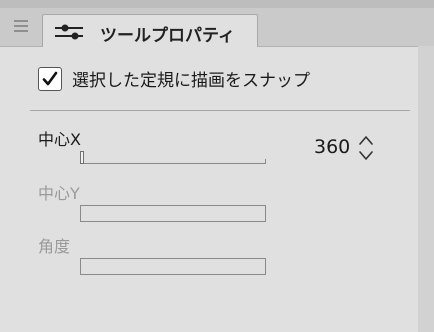 This screenshot has width=434, height=332. What do you see at coordinates (173, 213) in the screenshot?
I see `center-y-slider` at bounding box center [173, 213].